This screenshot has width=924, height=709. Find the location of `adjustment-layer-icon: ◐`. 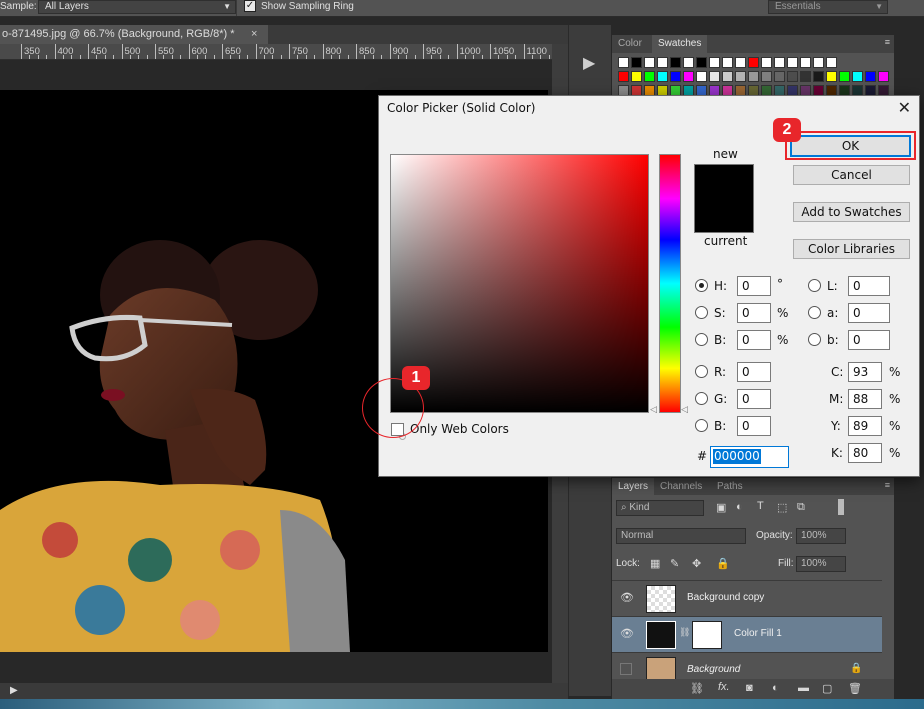

adjustment-layer-icon: ◐ is located at coordinates (775, 688).